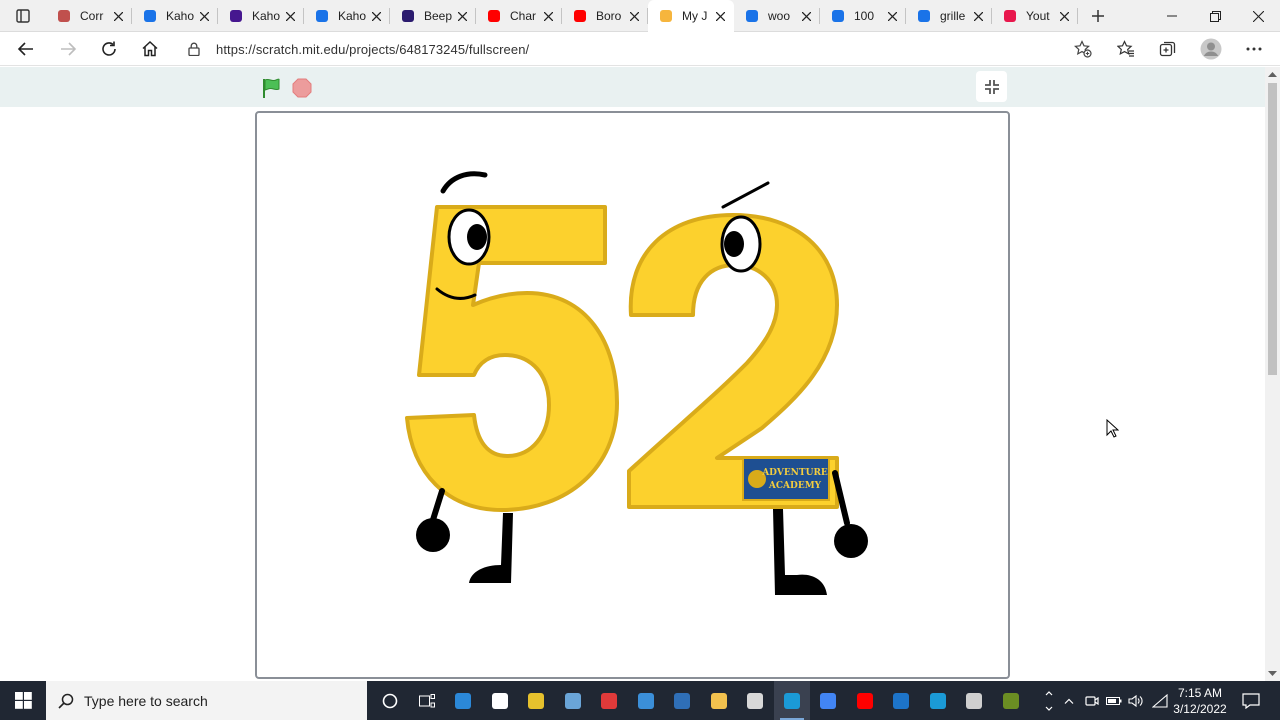  Describe the element at coordinates (1011, 700) in the screenshot. I see `app-icon` at that location.